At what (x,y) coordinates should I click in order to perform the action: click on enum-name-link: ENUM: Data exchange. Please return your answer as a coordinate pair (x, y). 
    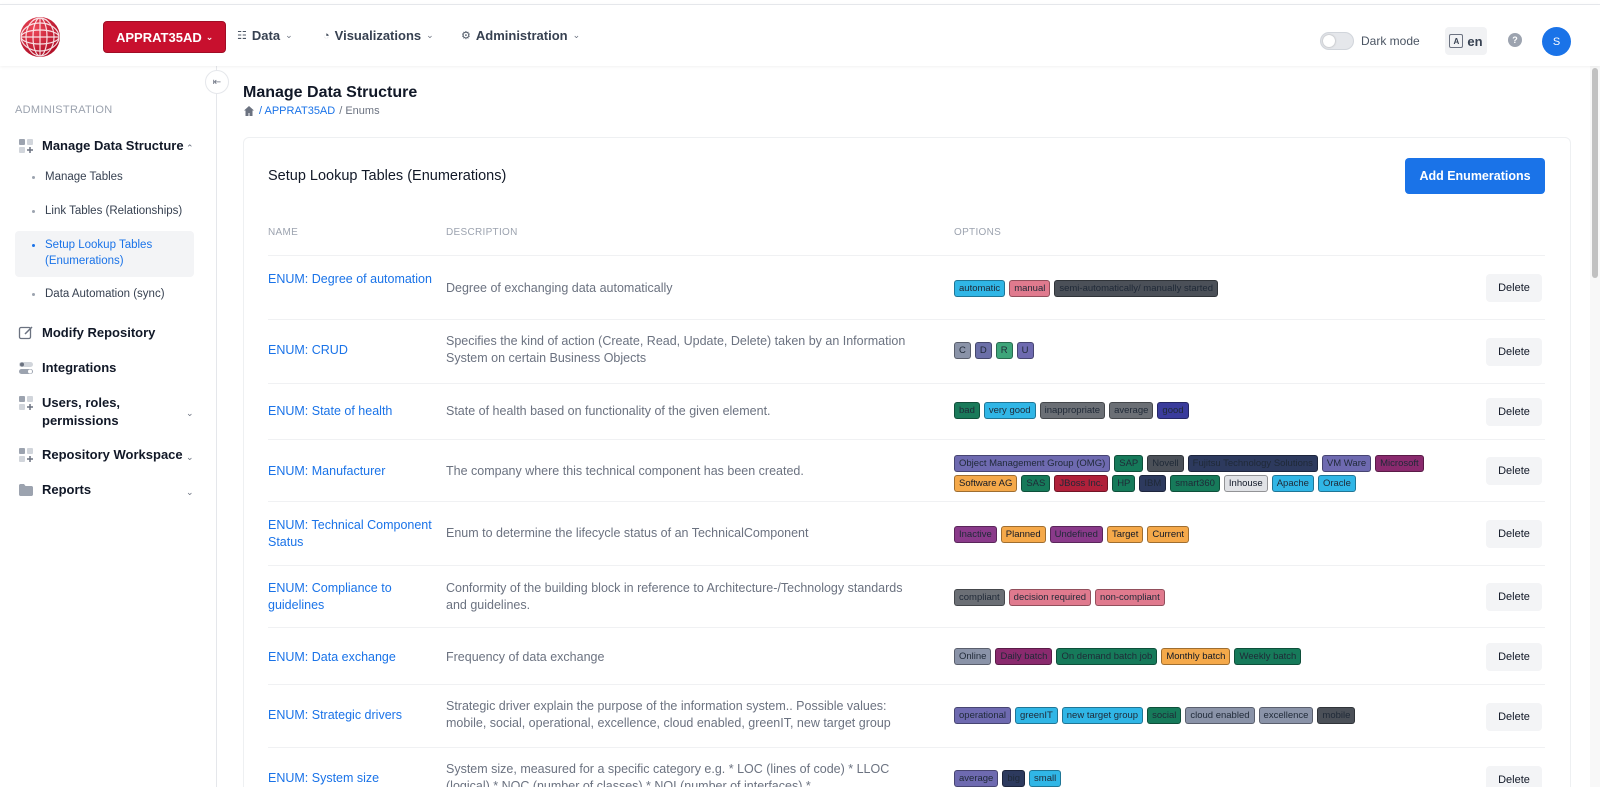
    Looking at the image, I should click on (353, 657).